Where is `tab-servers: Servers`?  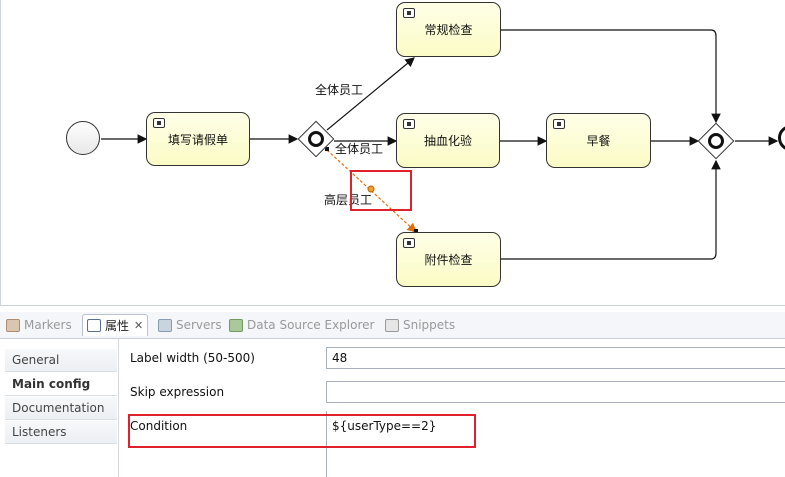 tab-servers: Servers is located at coordinates (190, 325).